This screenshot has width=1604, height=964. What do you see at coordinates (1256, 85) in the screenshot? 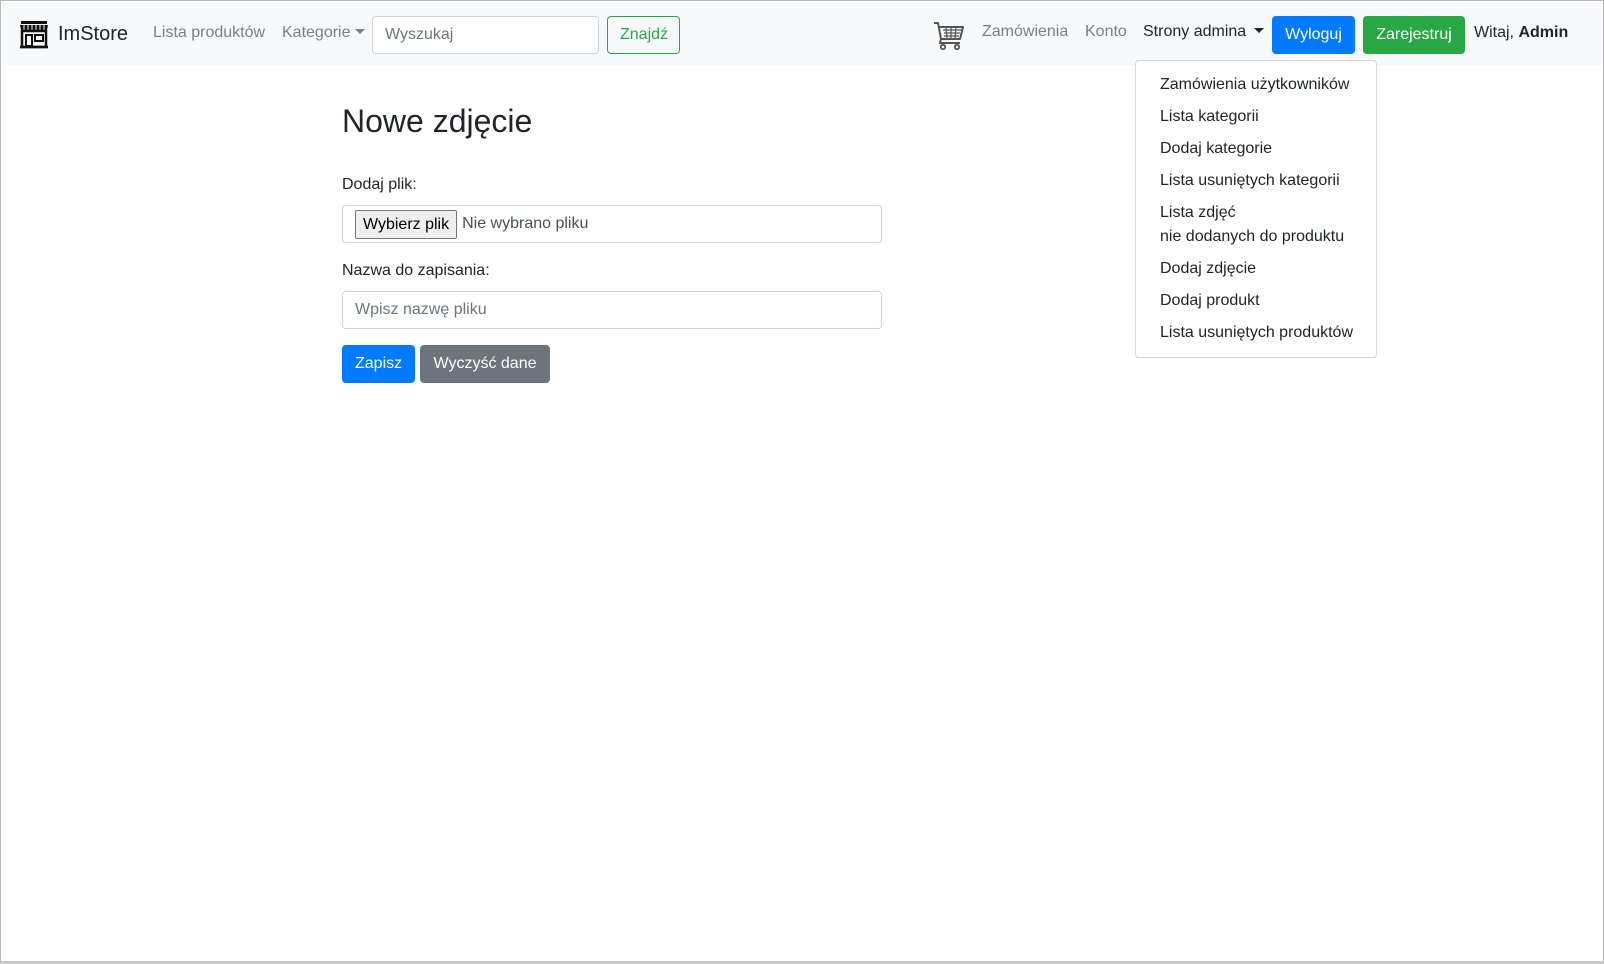
I see `admin-menu-item-user-orders: Zamówienia użytkowników` at bounding box center [1256, 85].